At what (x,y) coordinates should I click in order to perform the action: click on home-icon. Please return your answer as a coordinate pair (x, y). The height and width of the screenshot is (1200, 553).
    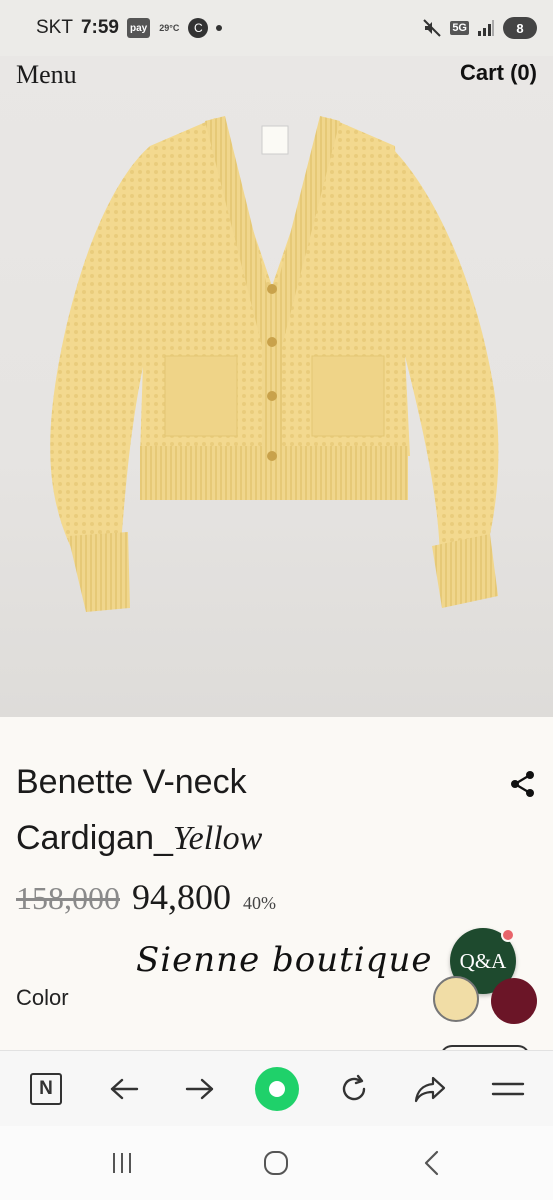
    Looking at the image, I should click on (277, 1089).